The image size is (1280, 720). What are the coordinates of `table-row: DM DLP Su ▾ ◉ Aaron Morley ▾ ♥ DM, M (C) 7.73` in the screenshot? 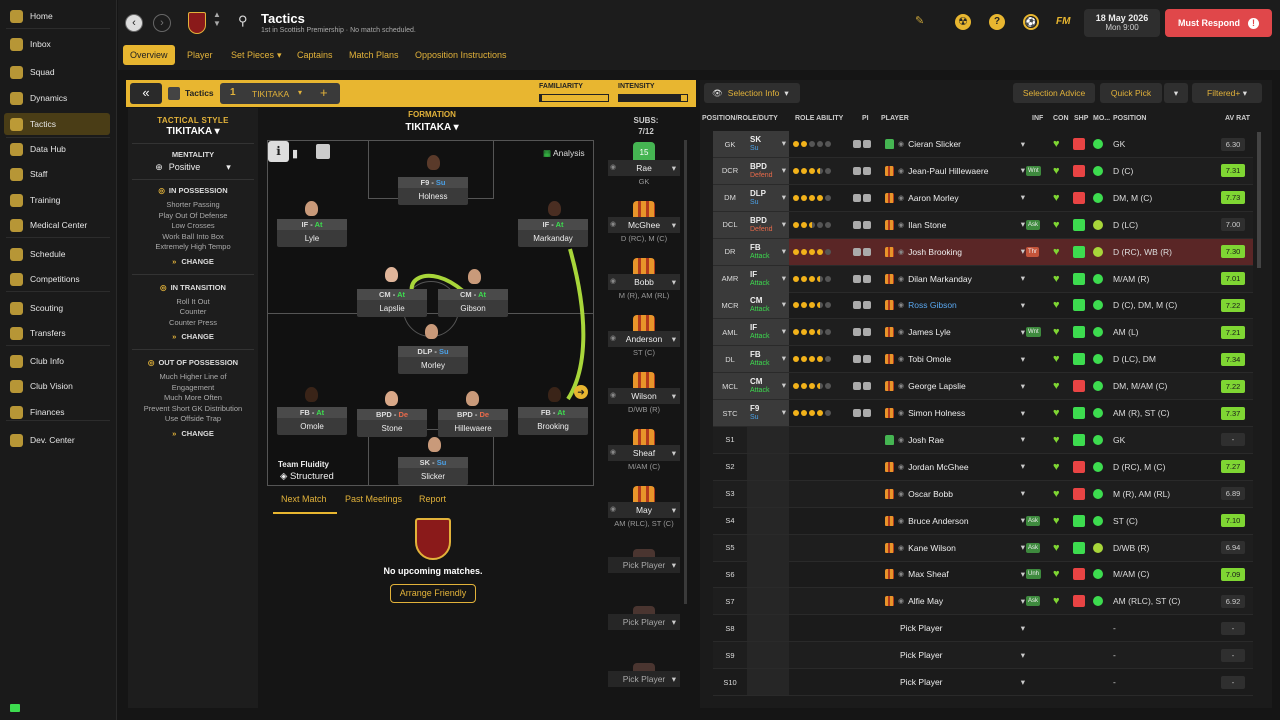 It's located at (983, 198).